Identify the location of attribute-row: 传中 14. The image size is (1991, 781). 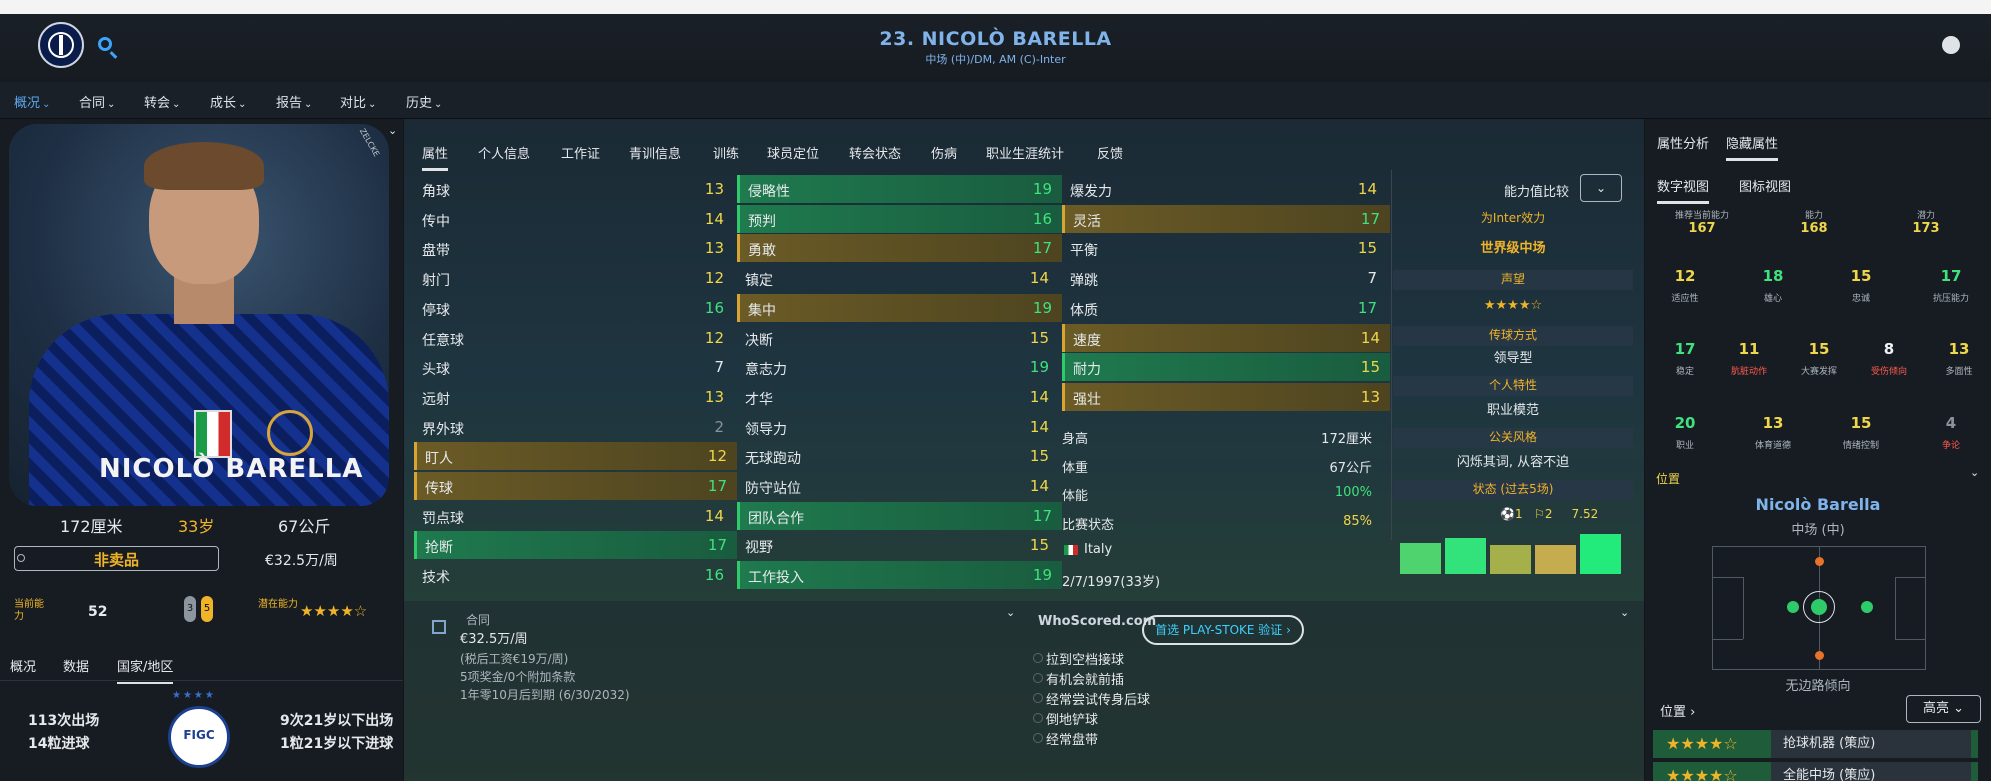
(574, 219).